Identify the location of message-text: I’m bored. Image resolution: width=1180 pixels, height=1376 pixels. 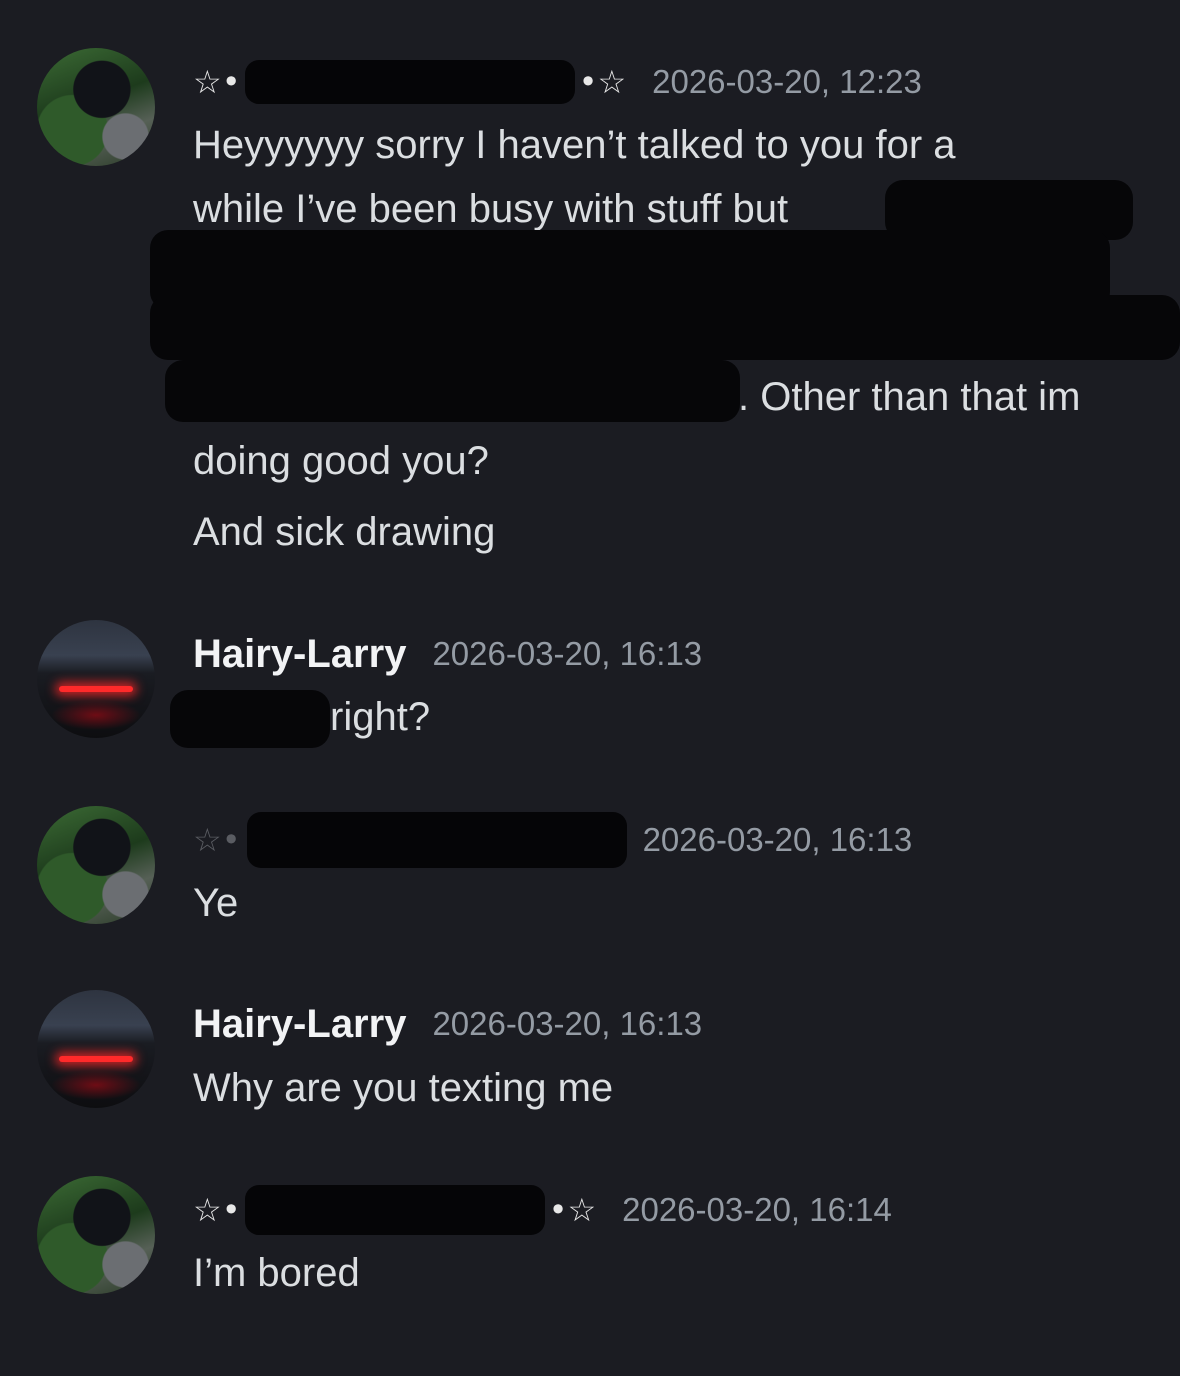
(276, 1273).